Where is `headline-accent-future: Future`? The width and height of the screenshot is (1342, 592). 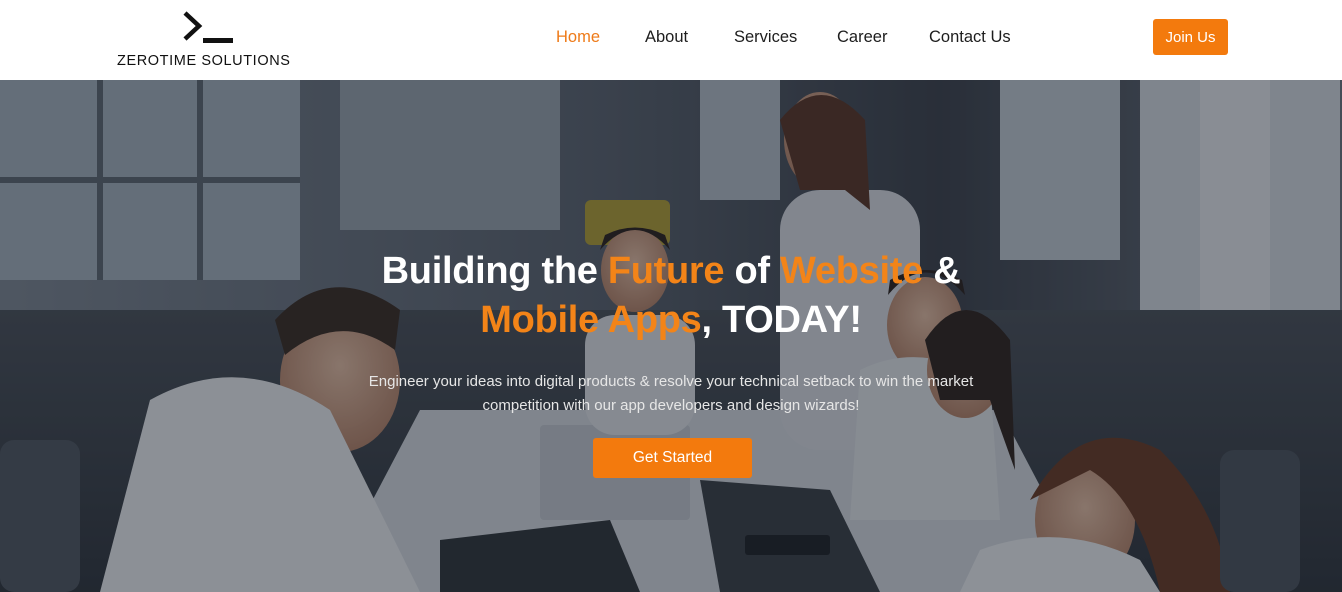 headline-accent-future: Future is located at coordinates (666, 271).